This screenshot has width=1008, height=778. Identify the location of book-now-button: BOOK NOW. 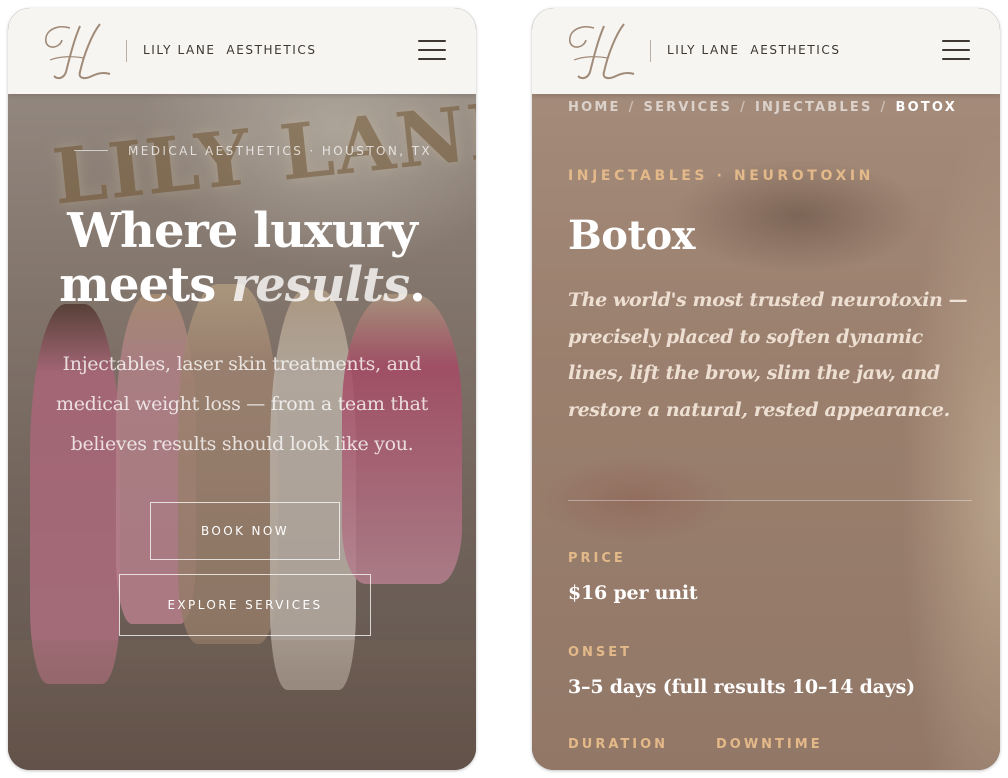
(245, 531).